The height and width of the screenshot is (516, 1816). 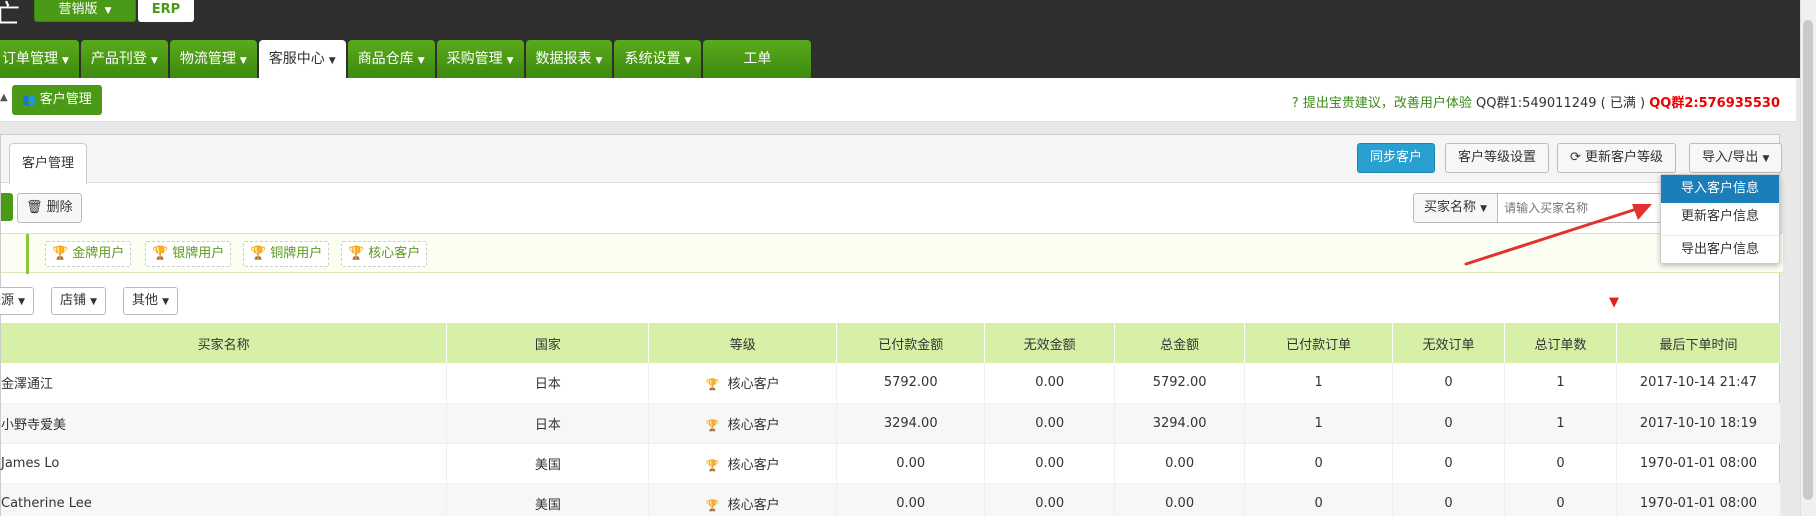 I want to click on qq-group-2: QQ群2:576935530, so click(x=1714, y=103).